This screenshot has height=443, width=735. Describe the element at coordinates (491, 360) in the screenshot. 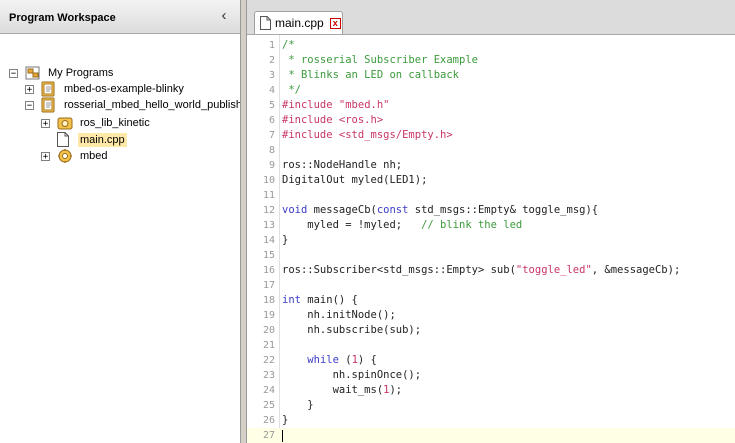

I see `code-line: 22 while (1) {` at that location.